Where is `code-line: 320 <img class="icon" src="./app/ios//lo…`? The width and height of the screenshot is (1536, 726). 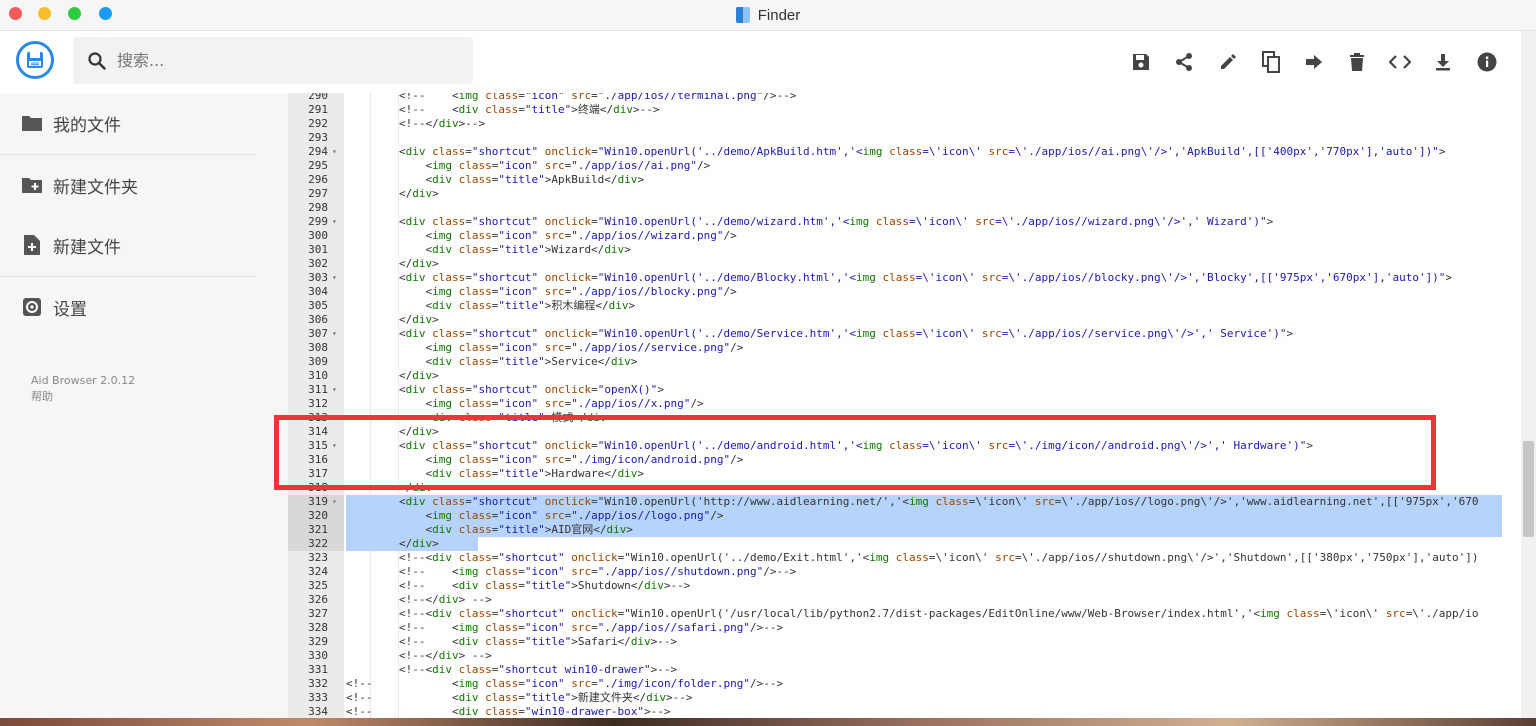
code-line: 320 <img class="icon" src="./app/ios//lo… is located at coordinates (895, 516).